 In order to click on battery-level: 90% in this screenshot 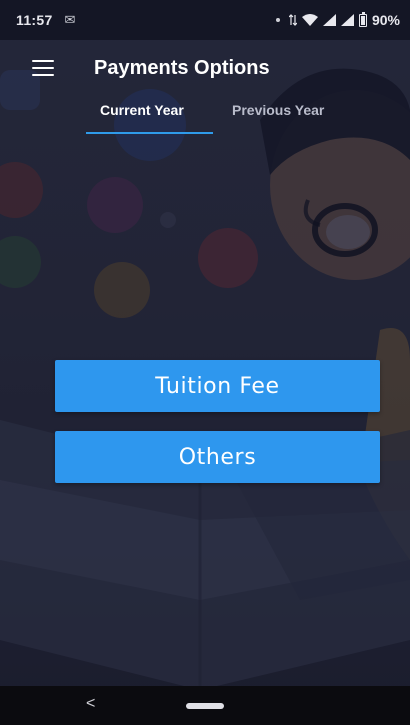, I will do `click(385, 20)`.